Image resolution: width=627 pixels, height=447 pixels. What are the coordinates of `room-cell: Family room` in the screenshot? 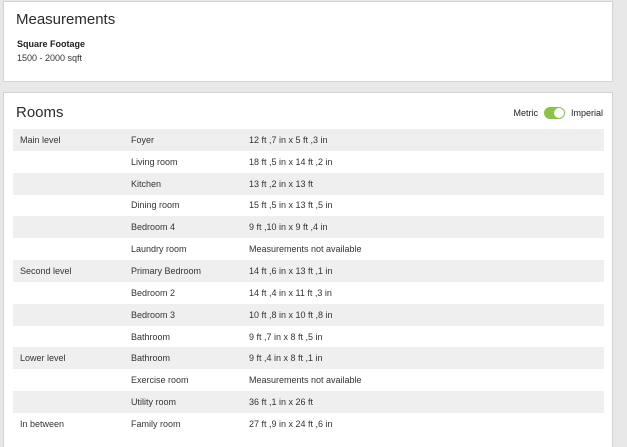 It's located at (156, 423).